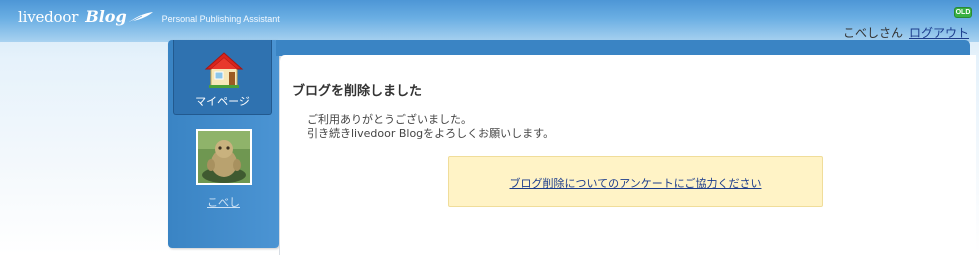 The width and height of the screenshot is (979, 255). What do you see at coordinates (906, 32) in the screenshot?
I see `user-area: こべしさん ログアウト` at bounding box center [906, 32].